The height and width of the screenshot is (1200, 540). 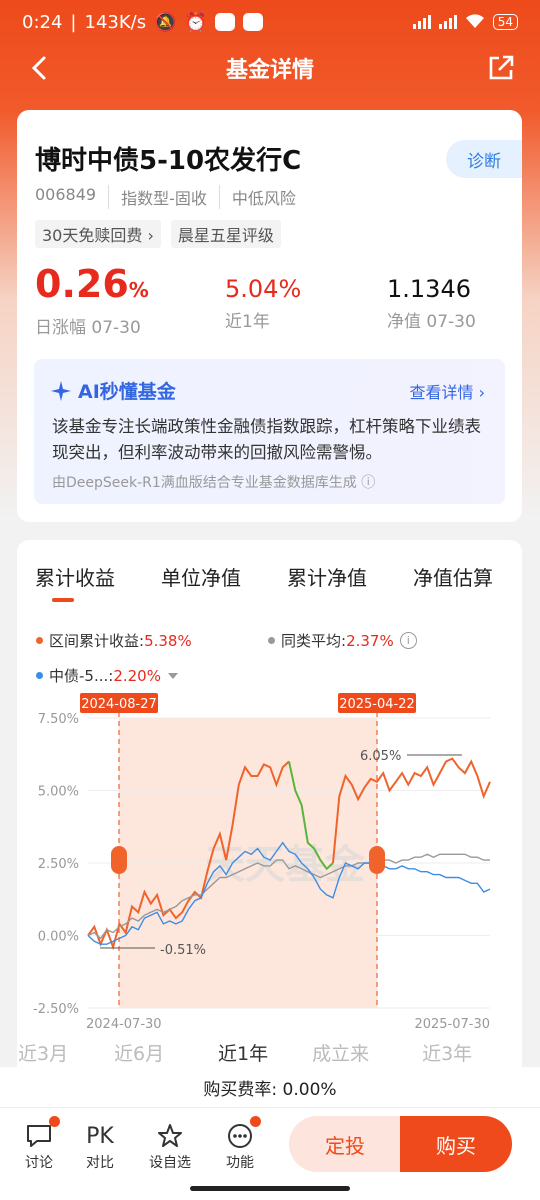 What do you see at coordinates (154, 1052) in the screenshot?
I see `period-6m: 近6月` at bounding box center [154, 1052].